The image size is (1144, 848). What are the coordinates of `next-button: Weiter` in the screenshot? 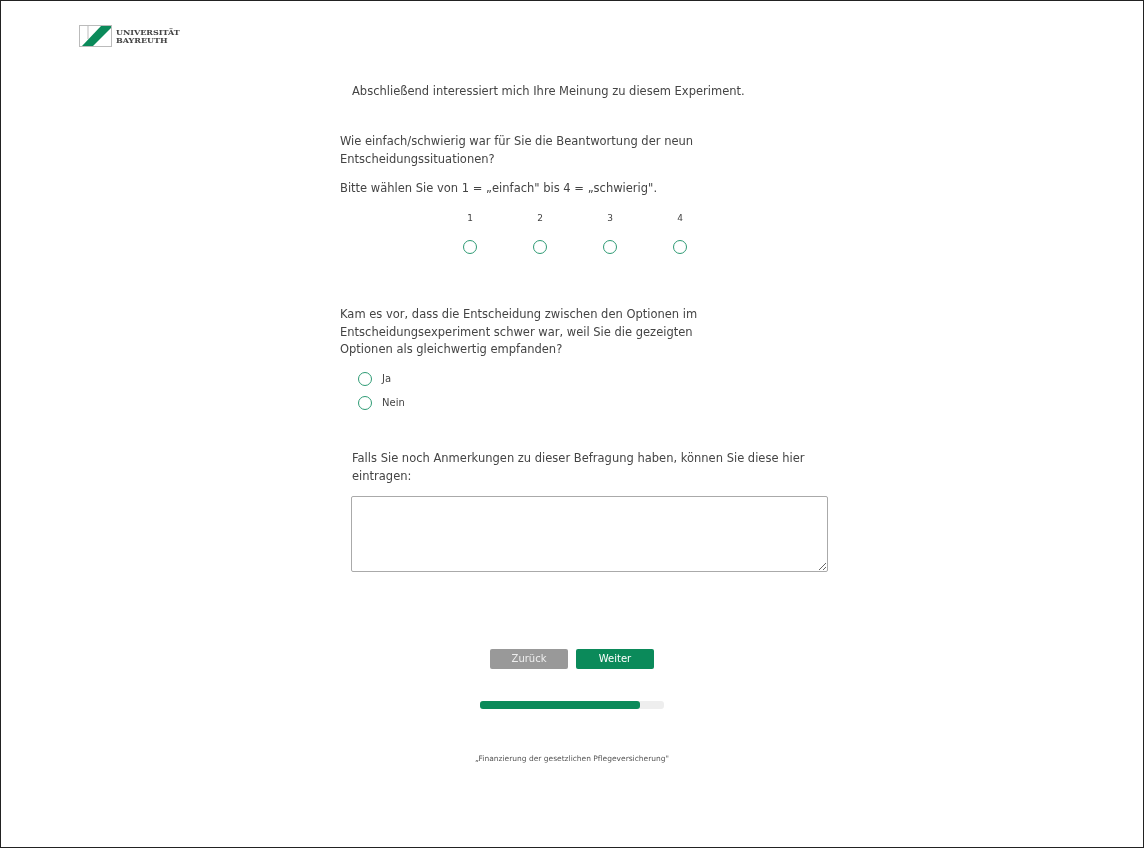 It's located at (615, 658).